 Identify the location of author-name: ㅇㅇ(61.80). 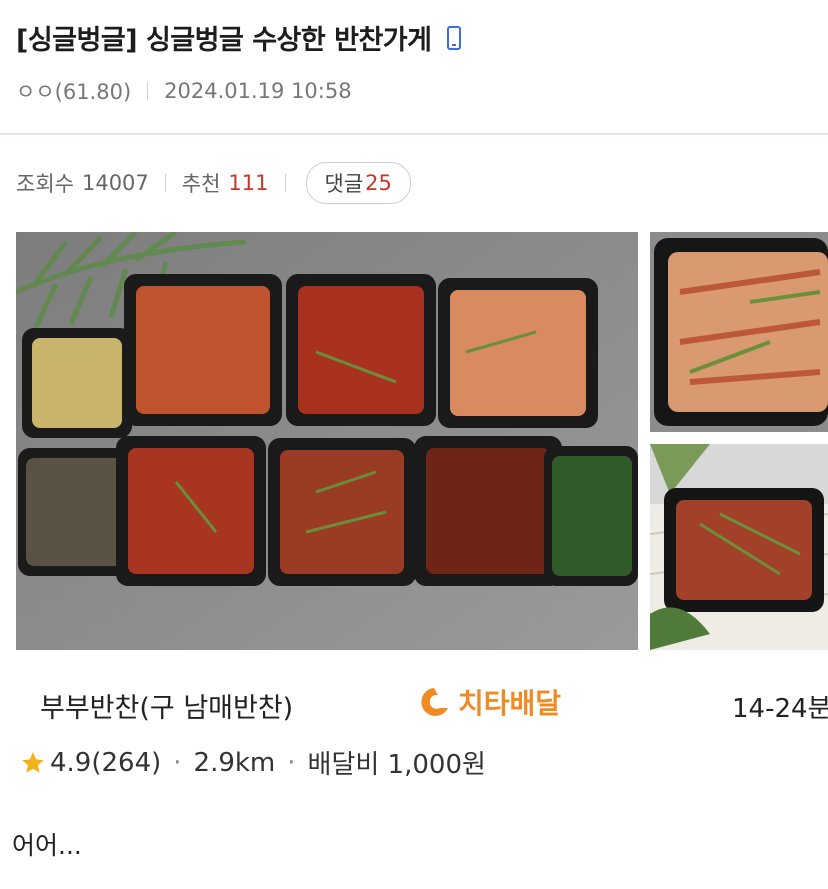
(73, 91).